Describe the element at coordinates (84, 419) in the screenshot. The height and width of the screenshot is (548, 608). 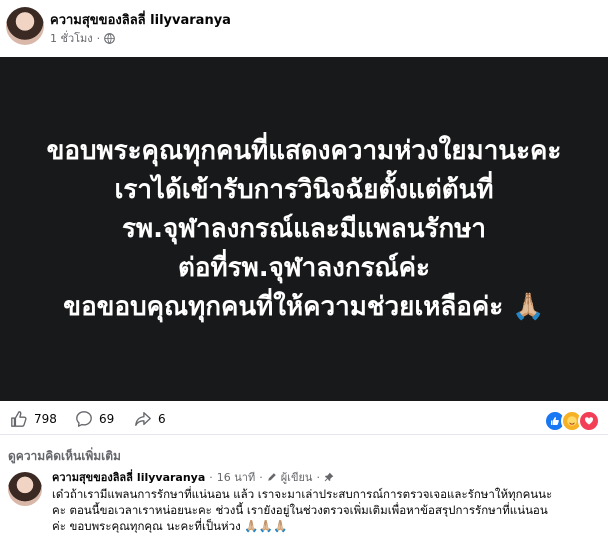
I see `comment-bubble-icon` at that location.